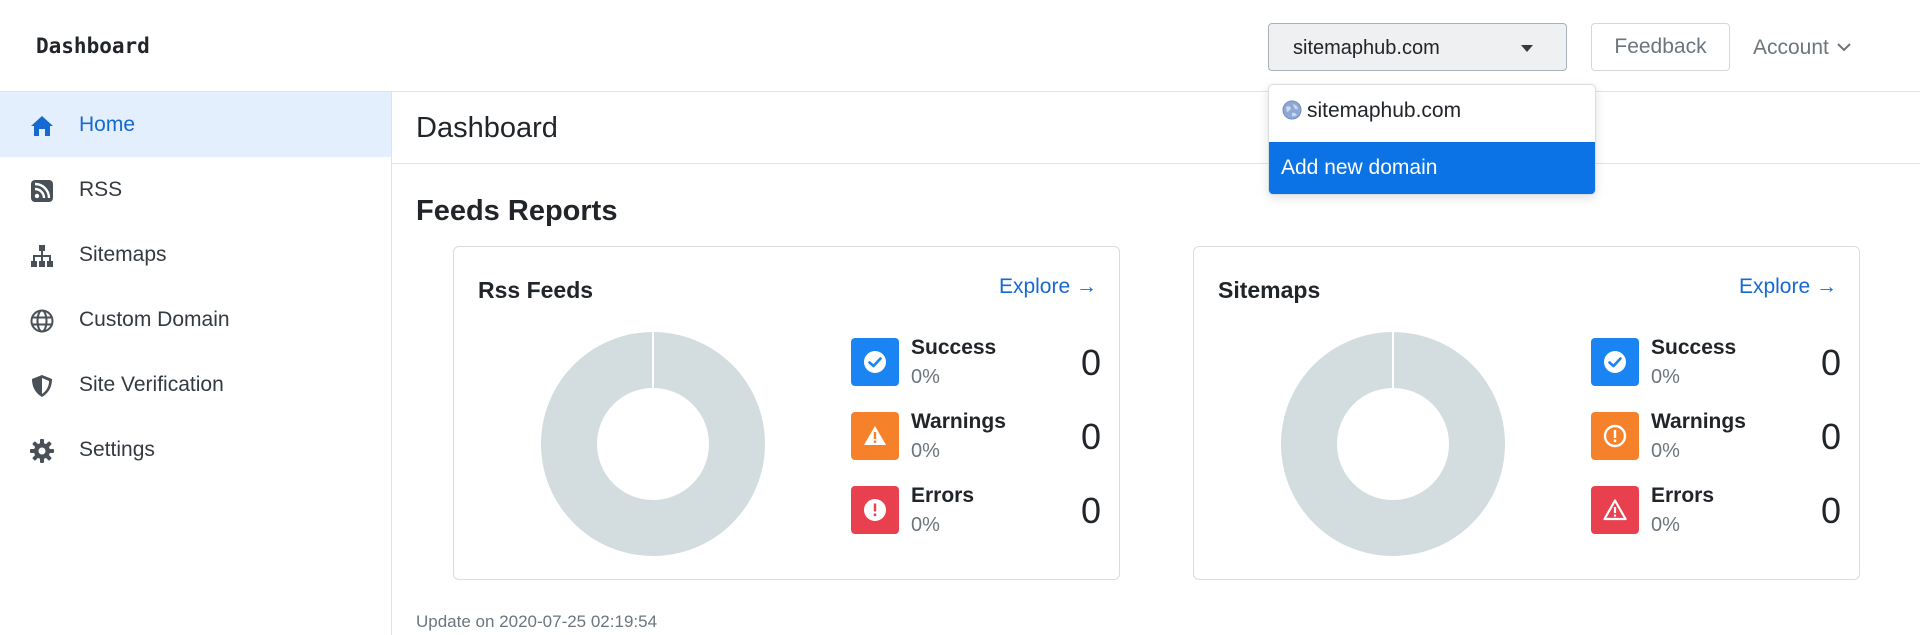  Describe the element at coordinates (195, 189) in the screenshot. I see `sidebar-item-rss: RSS` at that location.